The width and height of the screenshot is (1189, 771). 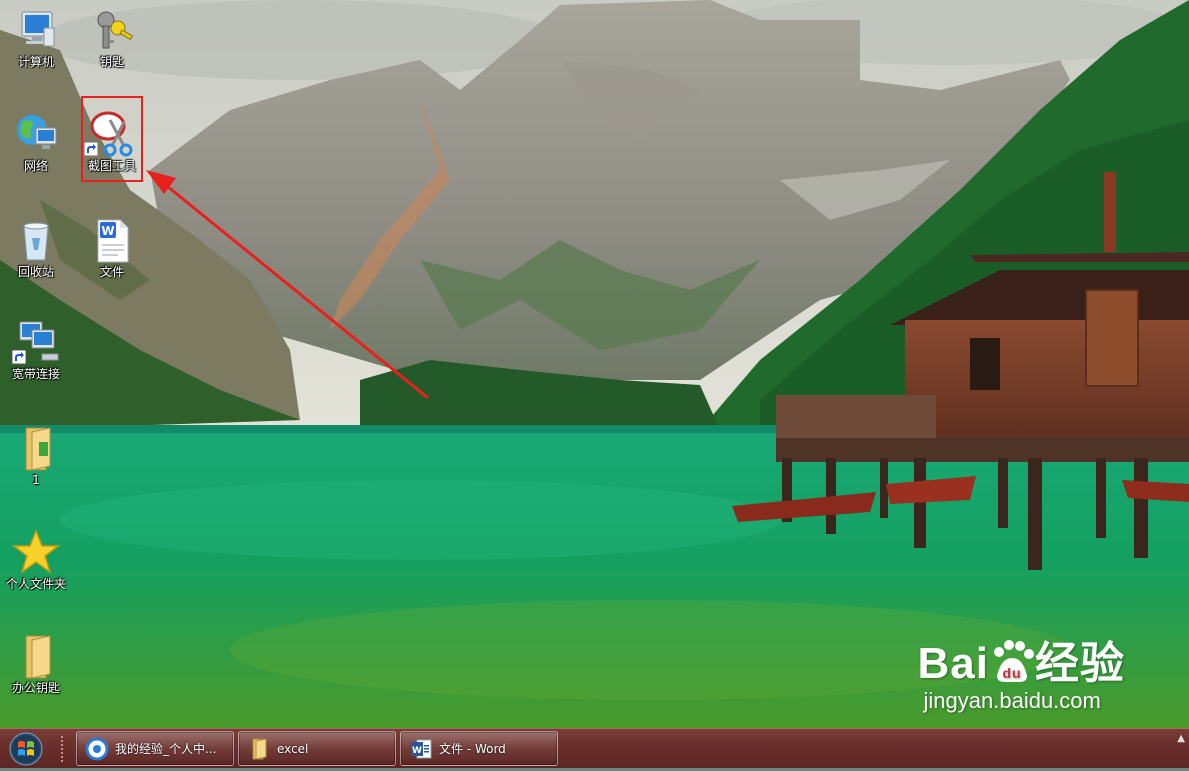 What do you see at coordinates (35, 166) in the screenshot?
I see `desktop-icon-label: 网络` at bounding box center [35, 166].